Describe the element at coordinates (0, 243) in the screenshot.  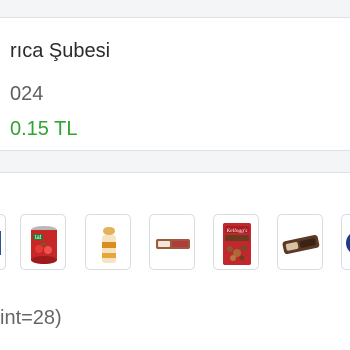
I see `partial-product-thumbnail-icon` at that location.